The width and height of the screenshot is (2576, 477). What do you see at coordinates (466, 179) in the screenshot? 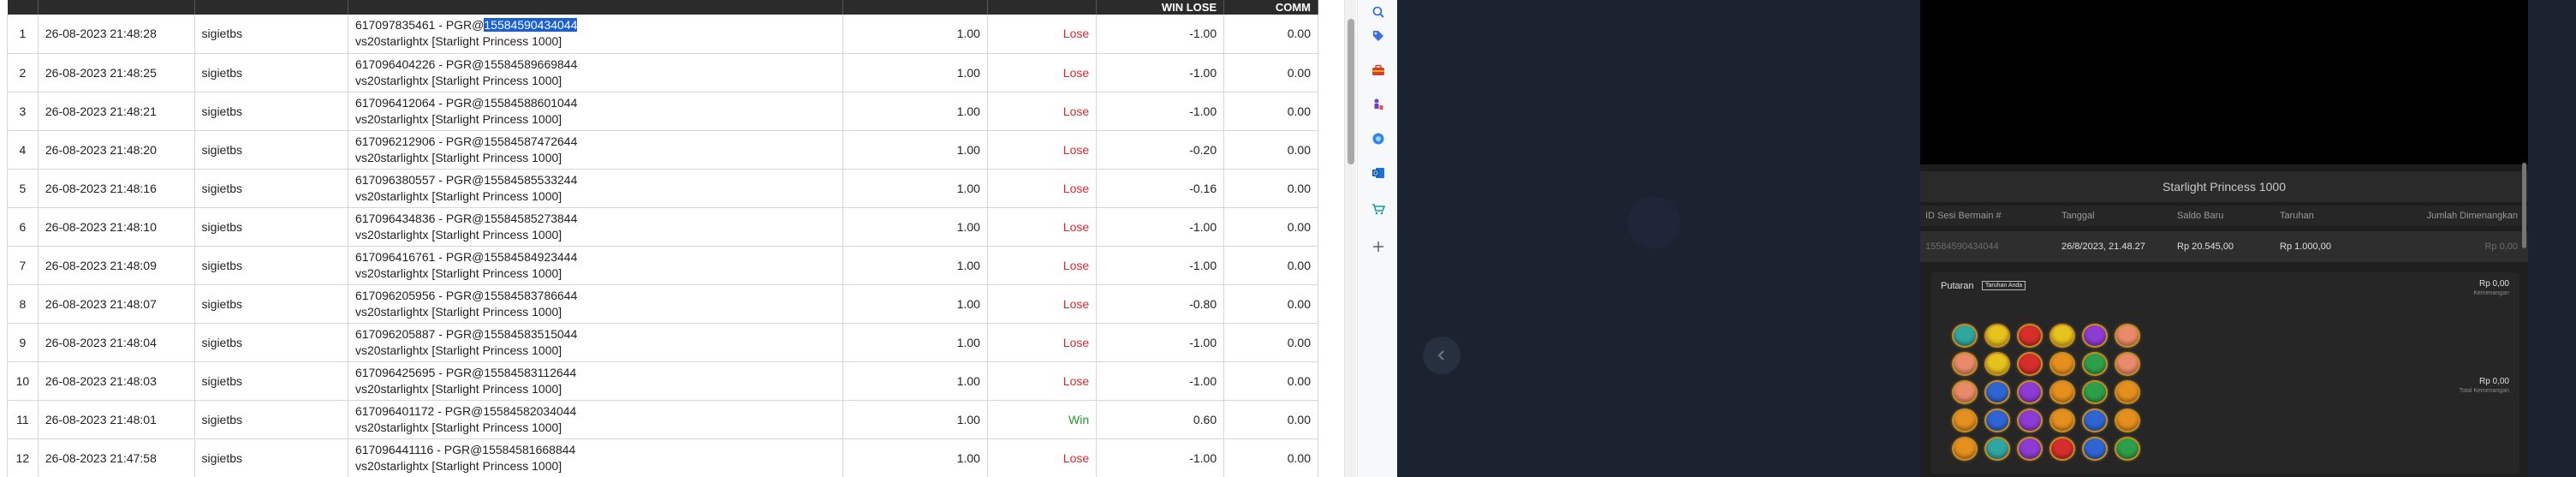
I see `bet-id-text: 617096380557 - PGR@15584585533244` at bounding box center [466, 179].